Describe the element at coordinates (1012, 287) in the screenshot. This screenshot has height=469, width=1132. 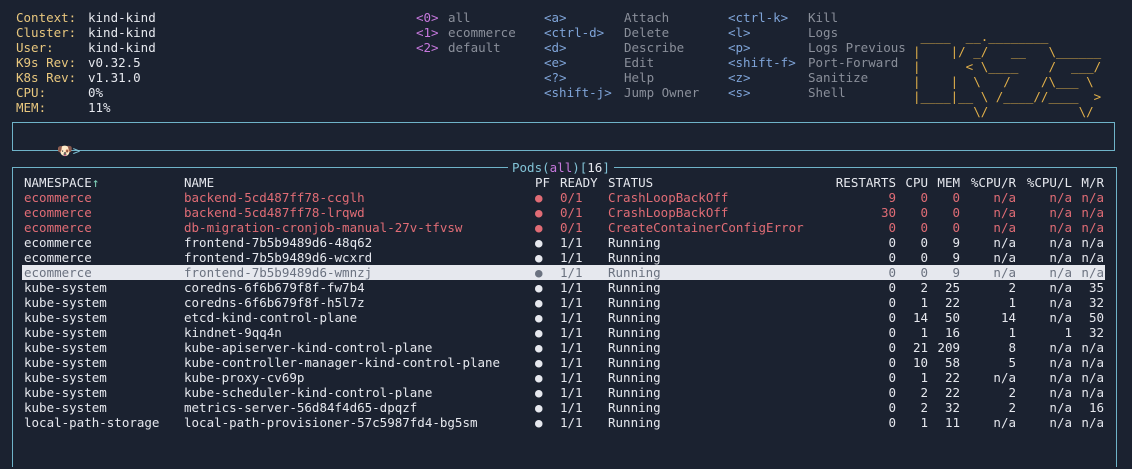
I see `cell-cpu-r: 2` at that location.